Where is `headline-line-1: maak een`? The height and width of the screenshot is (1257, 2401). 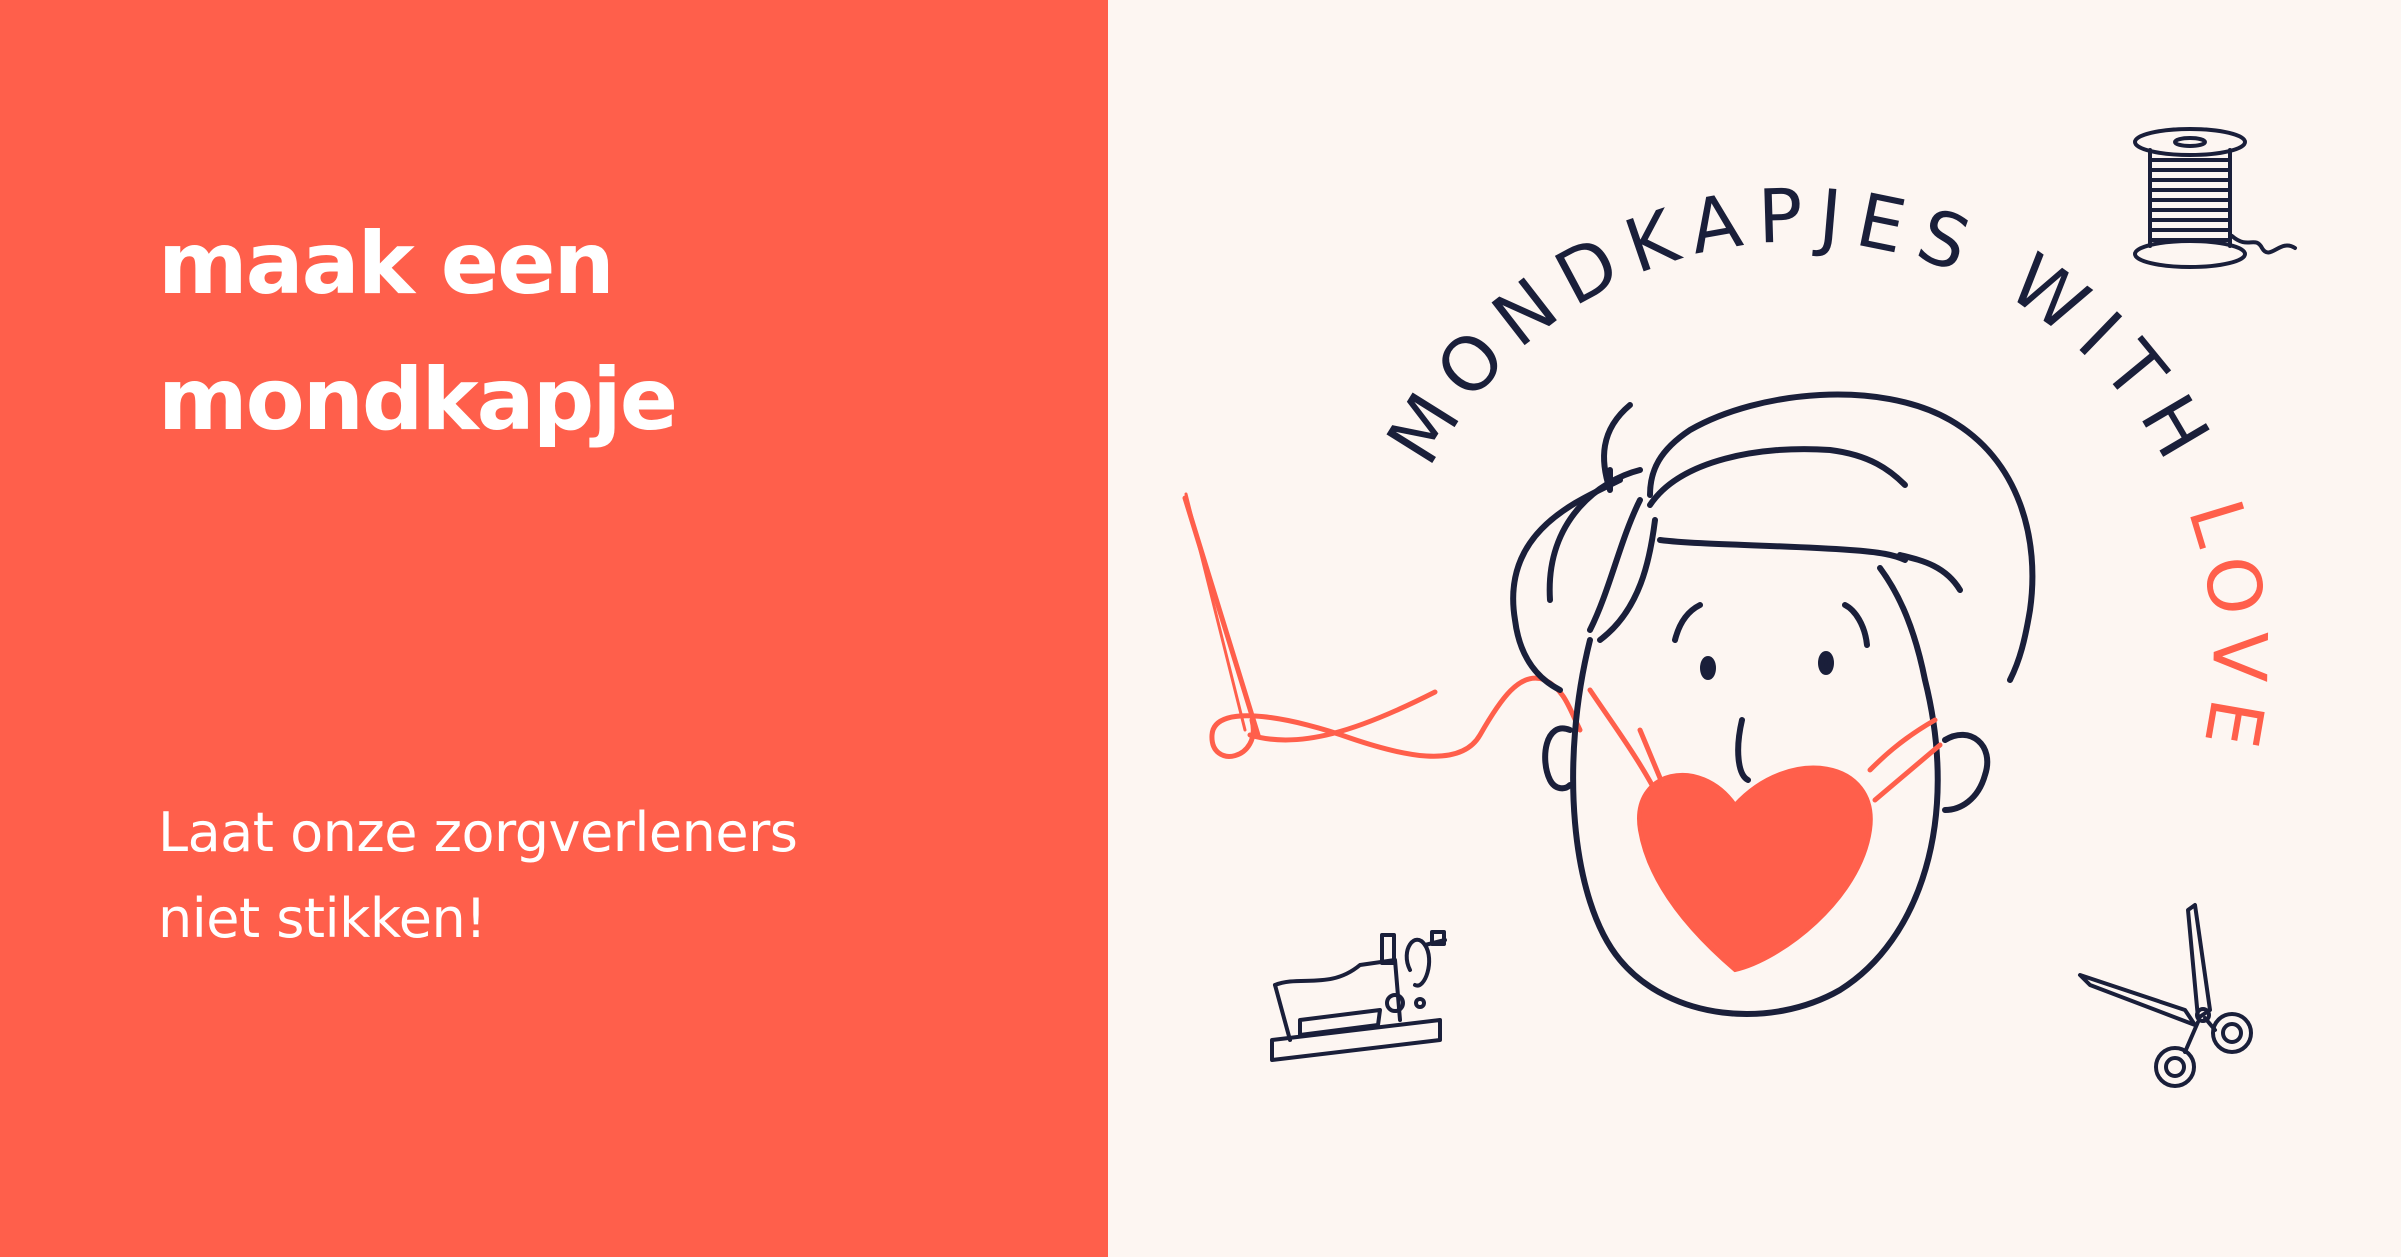 headline-line-1: maak een is located at coordinates (386, 264).